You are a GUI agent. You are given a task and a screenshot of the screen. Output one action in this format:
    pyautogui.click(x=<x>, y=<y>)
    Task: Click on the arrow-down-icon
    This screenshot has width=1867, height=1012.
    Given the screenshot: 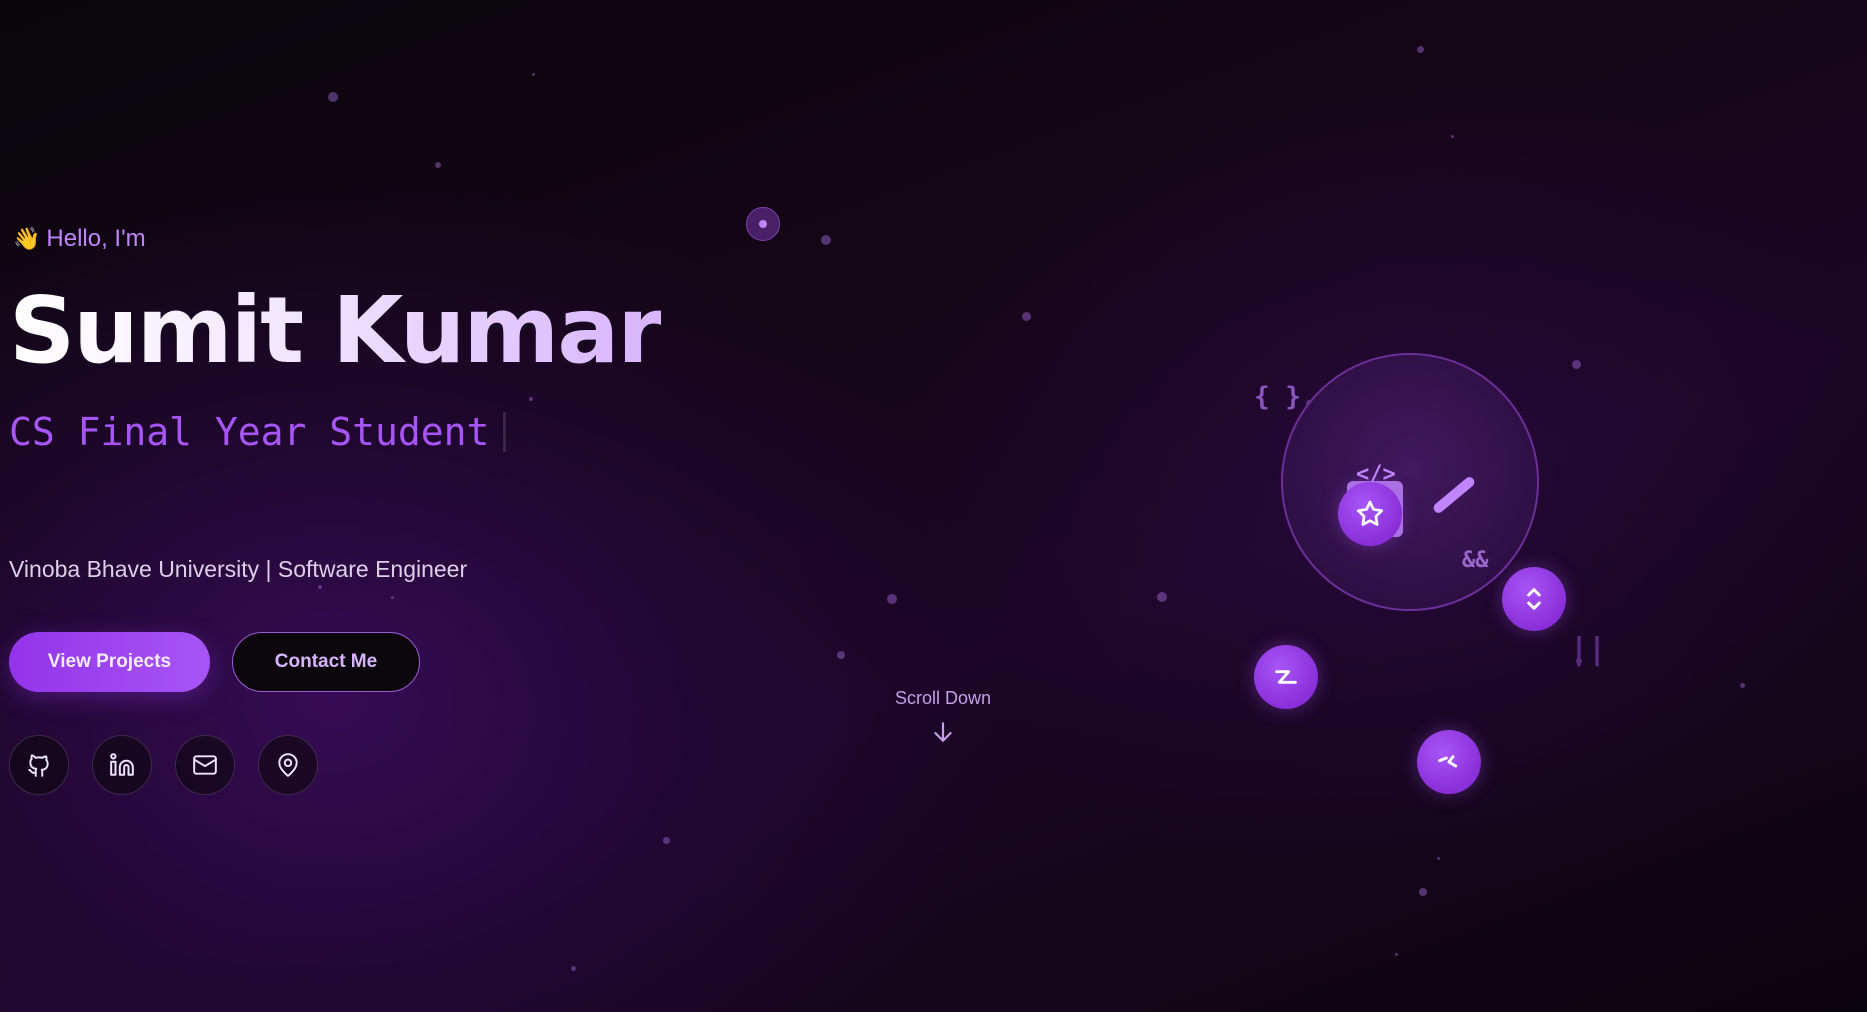 What is the action you would take?
    pyautogui.click(x=943, y=732)
    